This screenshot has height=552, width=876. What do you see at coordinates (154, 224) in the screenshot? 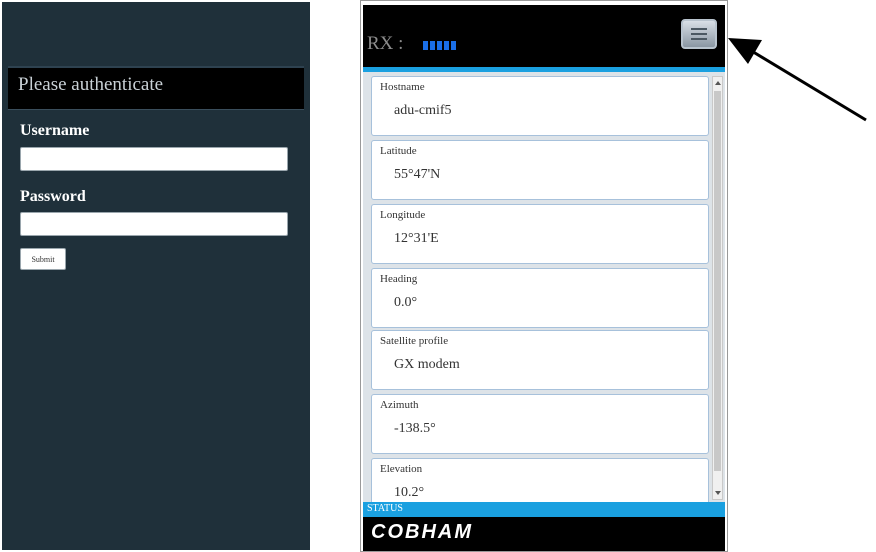
I see `password-input` at bounding box center [154, 224].